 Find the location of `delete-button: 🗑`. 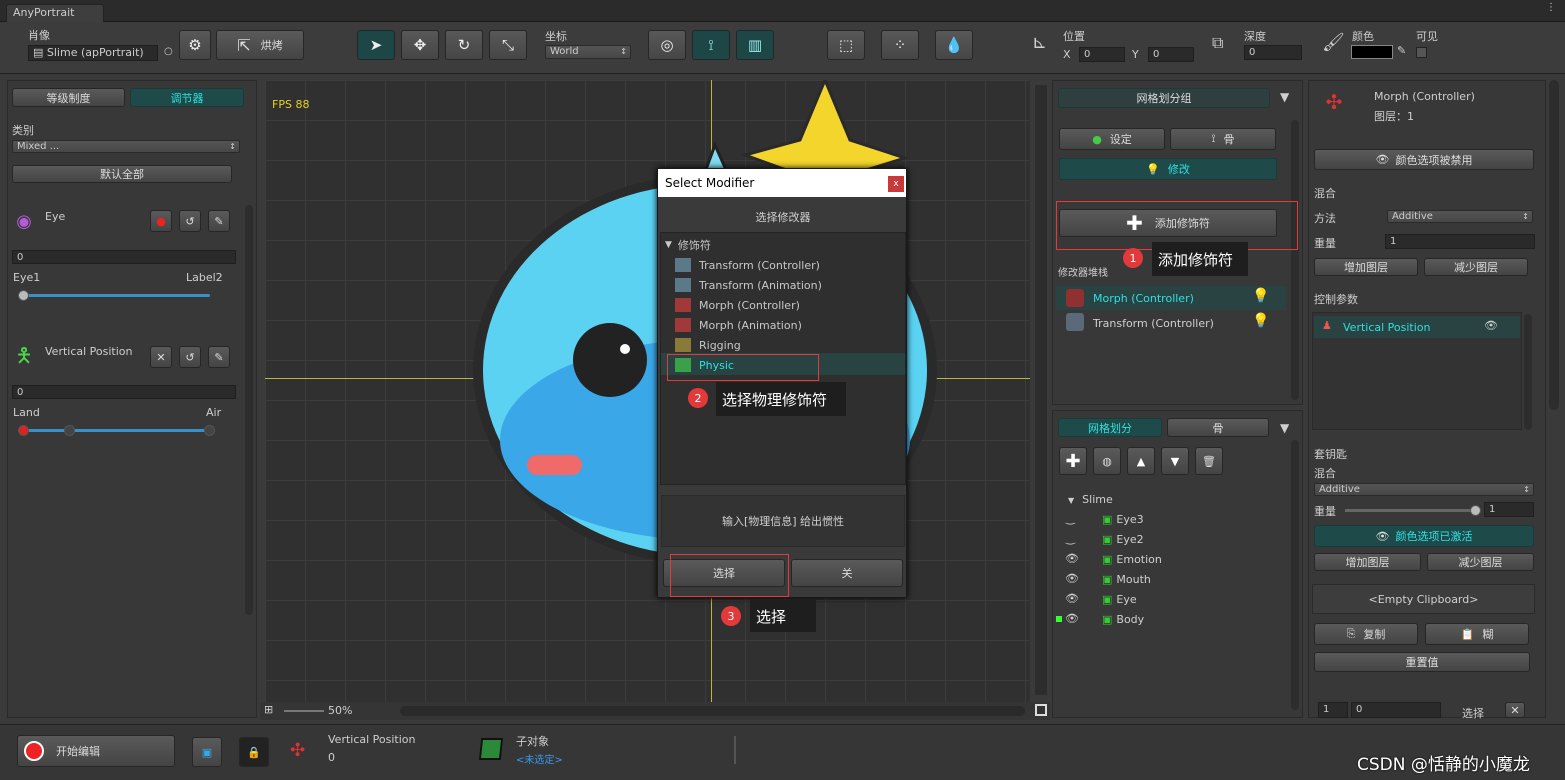

delete-button: 🗑 is located at coordinates (1209, 461).